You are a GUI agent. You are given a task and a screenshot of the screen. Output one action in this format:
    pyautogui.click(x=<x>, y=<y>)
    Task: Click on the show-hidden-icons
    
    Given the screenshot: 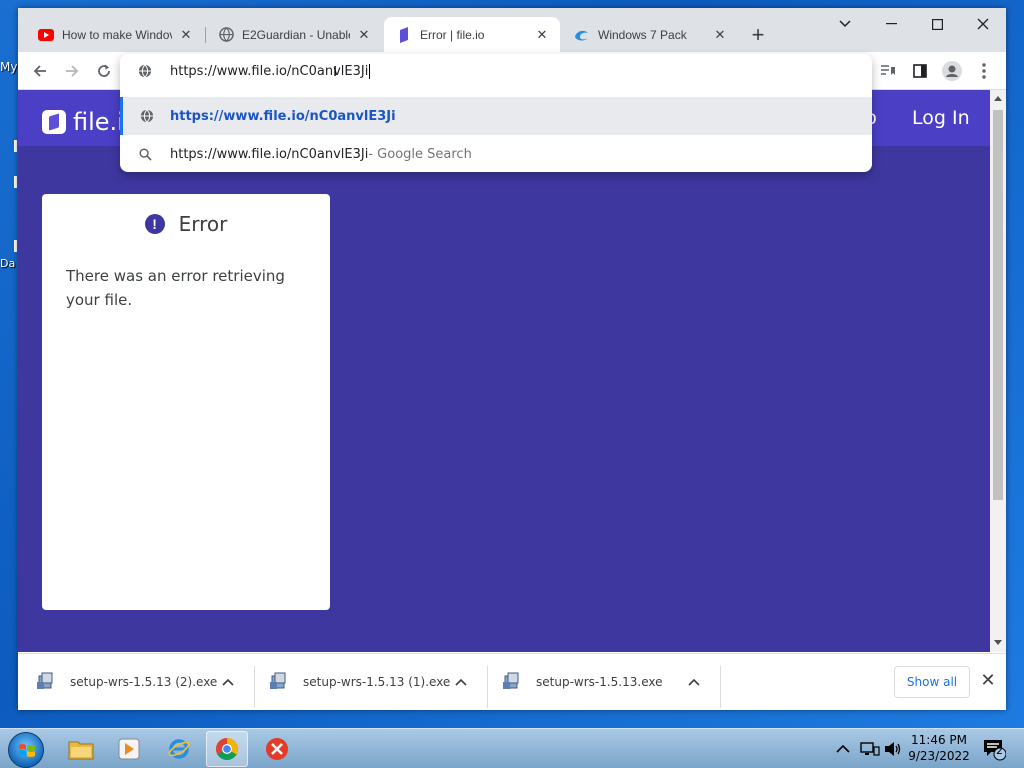 What is the action you would take?
    pyautogui.click(x=843, y=748)
    